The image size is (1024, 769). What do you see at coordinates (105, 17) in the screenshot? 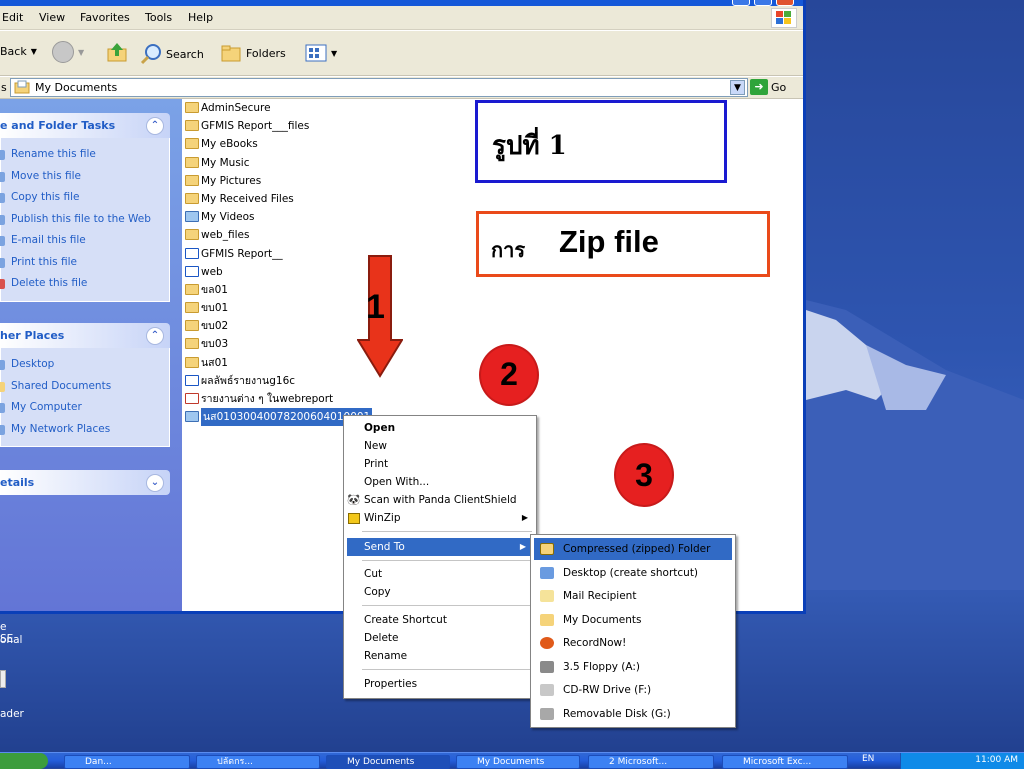
I see `menu-favorites: Favorites` at bounding box center [105, 17].